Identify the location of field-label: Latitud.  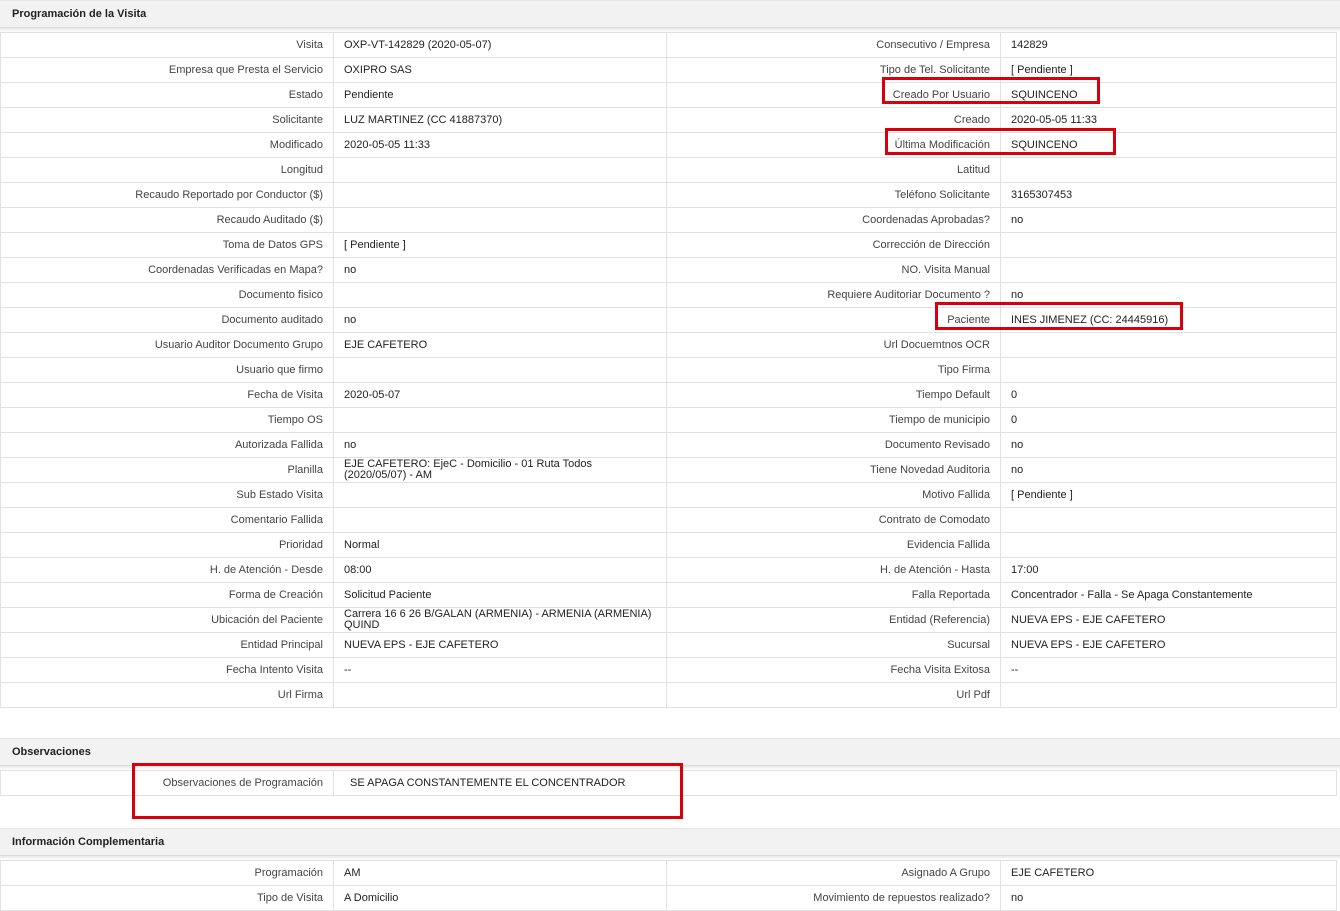
(833, 170).